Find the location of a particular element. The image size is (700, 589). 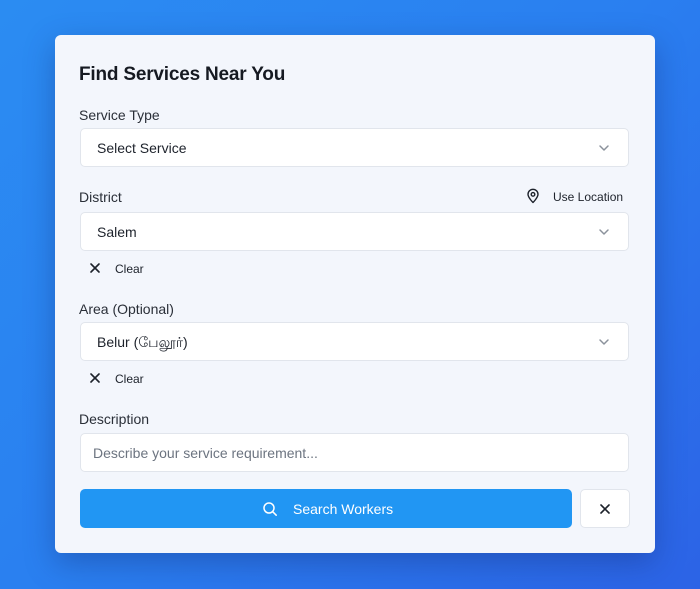

search-workers-button: Search Workers is located at coordinates (326, 508).